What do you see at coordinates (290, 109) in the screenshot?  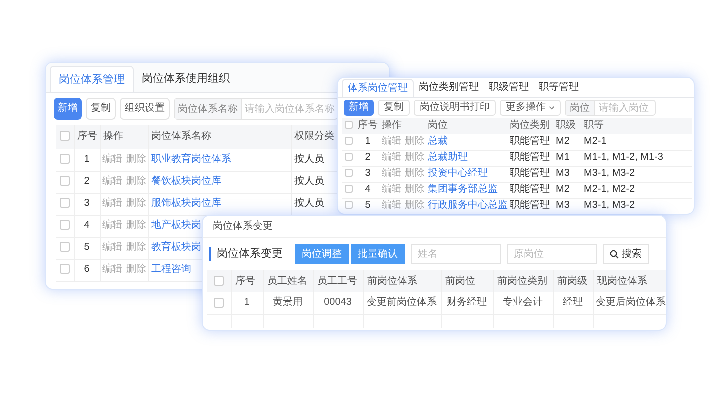 I see `input-field: 请输入岗位体系名称` at bounding box center [290, 109].